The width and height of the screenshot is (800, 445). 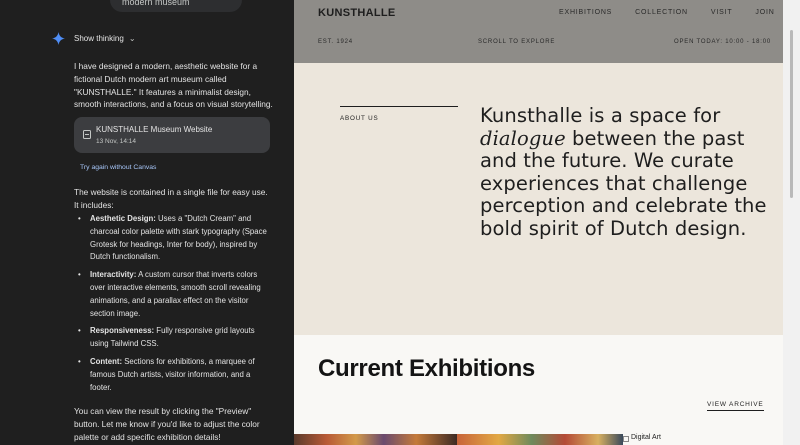 I want to click on canvas-card-title: KUNSTHALLE Museum Website, so click(x=154, y=129).